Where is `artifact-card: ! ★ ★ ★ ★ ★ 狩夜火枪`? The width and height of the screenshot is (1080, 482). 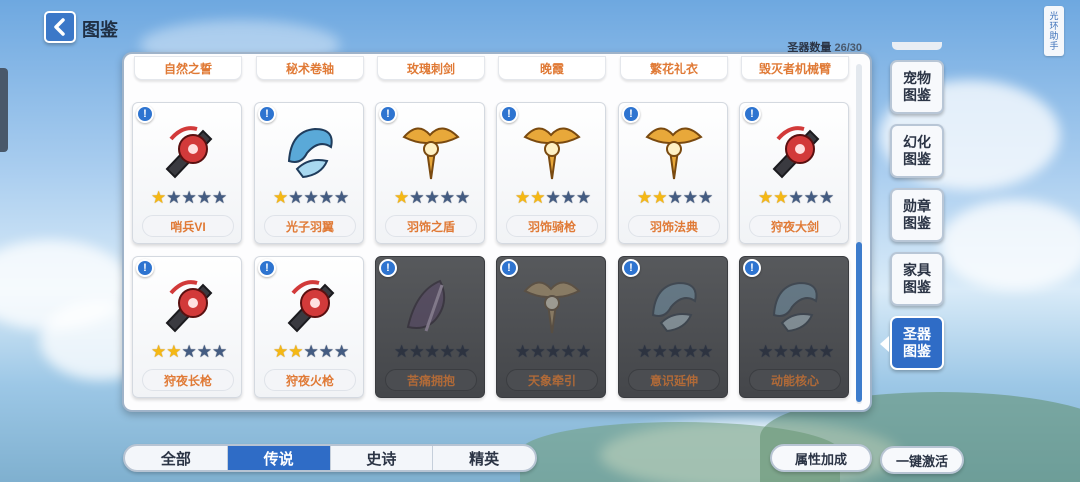
artifact-card: ! ★ ★ ★ ★ ★ 狩夜火枪 is located at coordinates (309, 327).